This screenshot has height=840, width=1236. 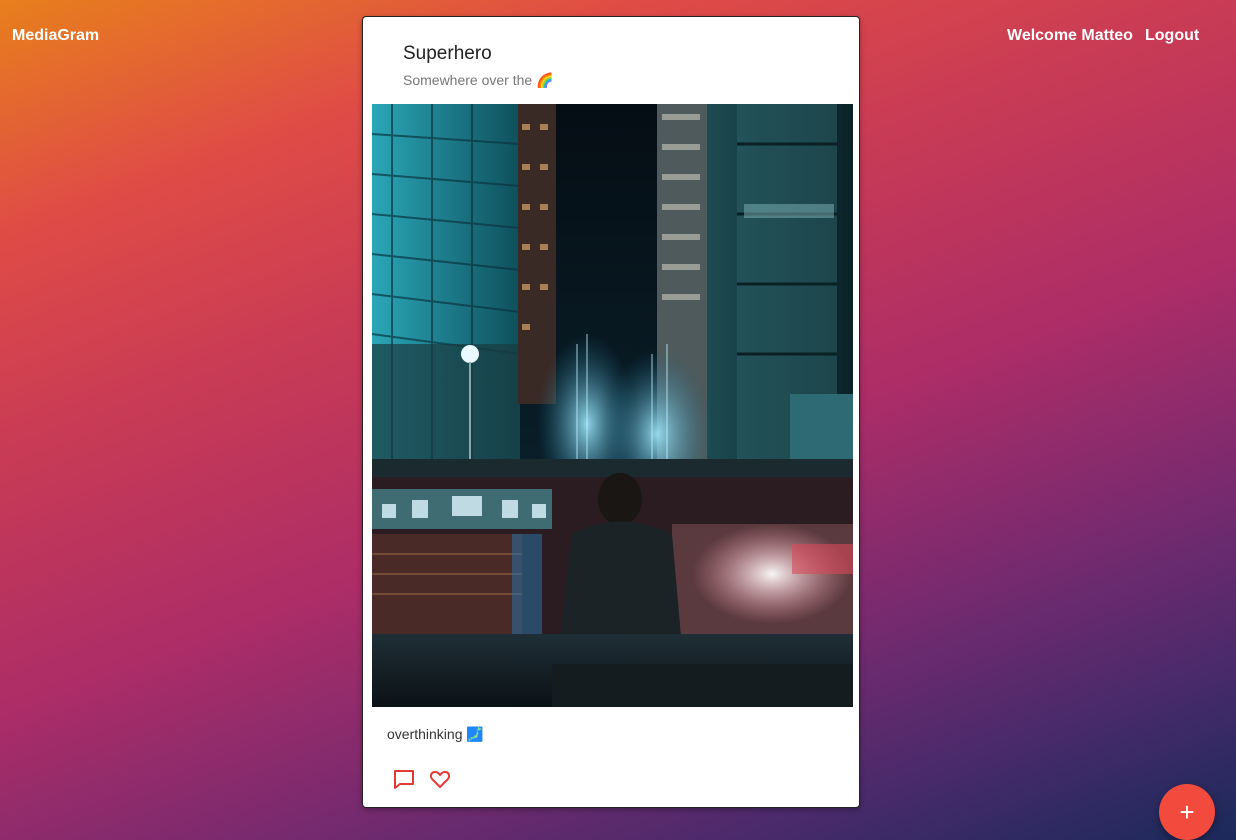 I want to click on comment-button, so click(x=404, y=779).